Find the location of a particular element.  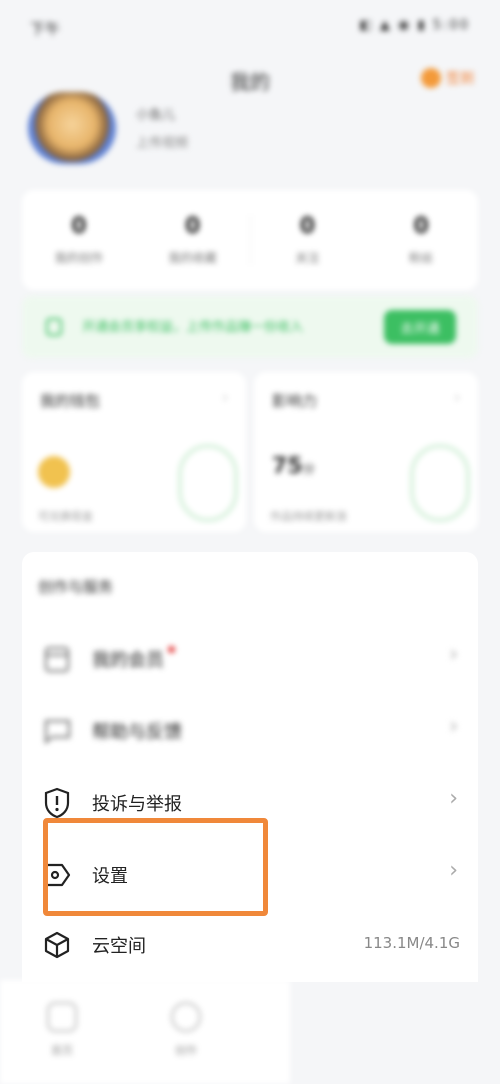

influence-value: 75分 is located at coordinates (293, 466).